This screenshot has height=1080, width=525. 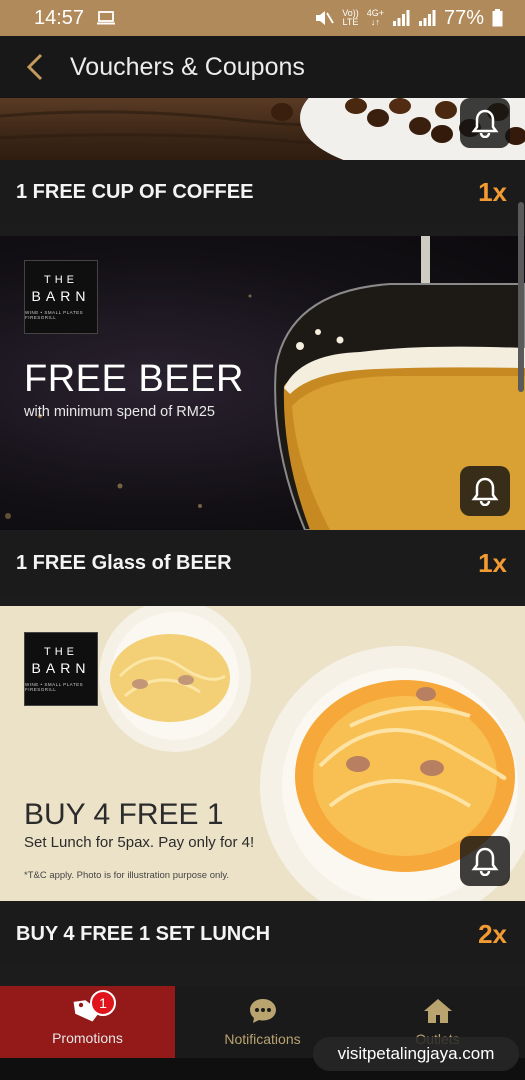 I want to click on watermark-label: visitpetalingjaya.com, so click(x=416, y=1054).